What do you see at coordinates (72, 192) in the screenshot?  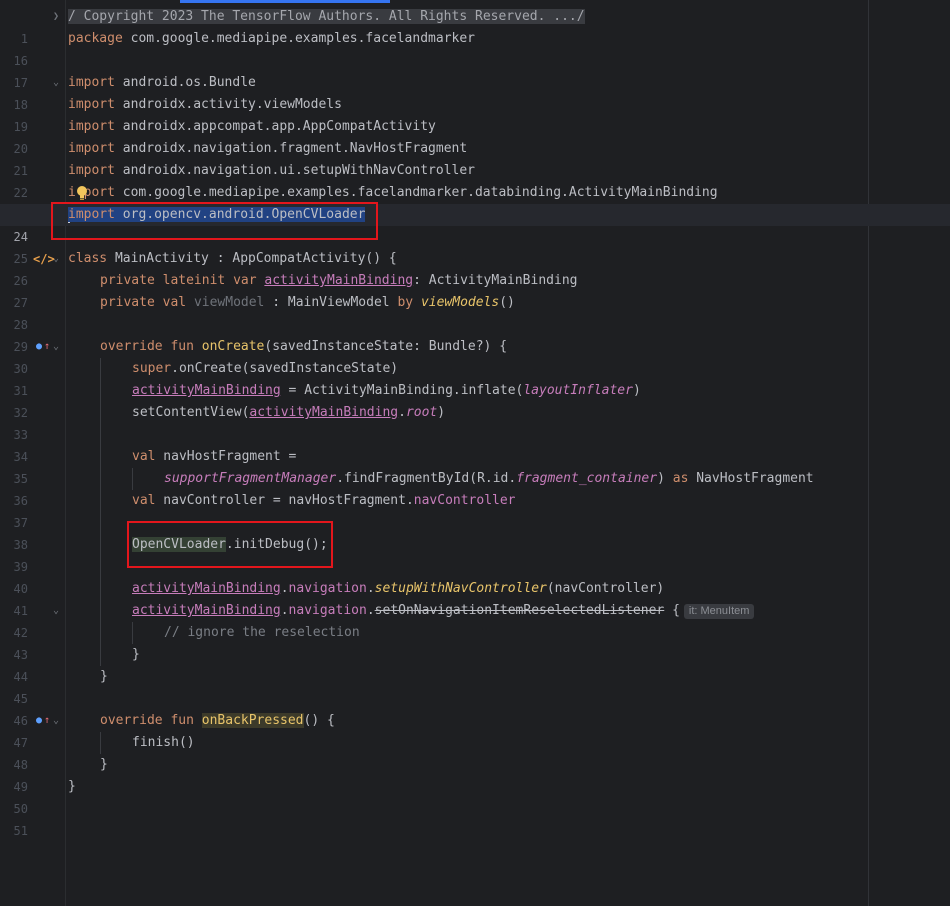 I see `keyword: i` at bounding box center [72, 192].